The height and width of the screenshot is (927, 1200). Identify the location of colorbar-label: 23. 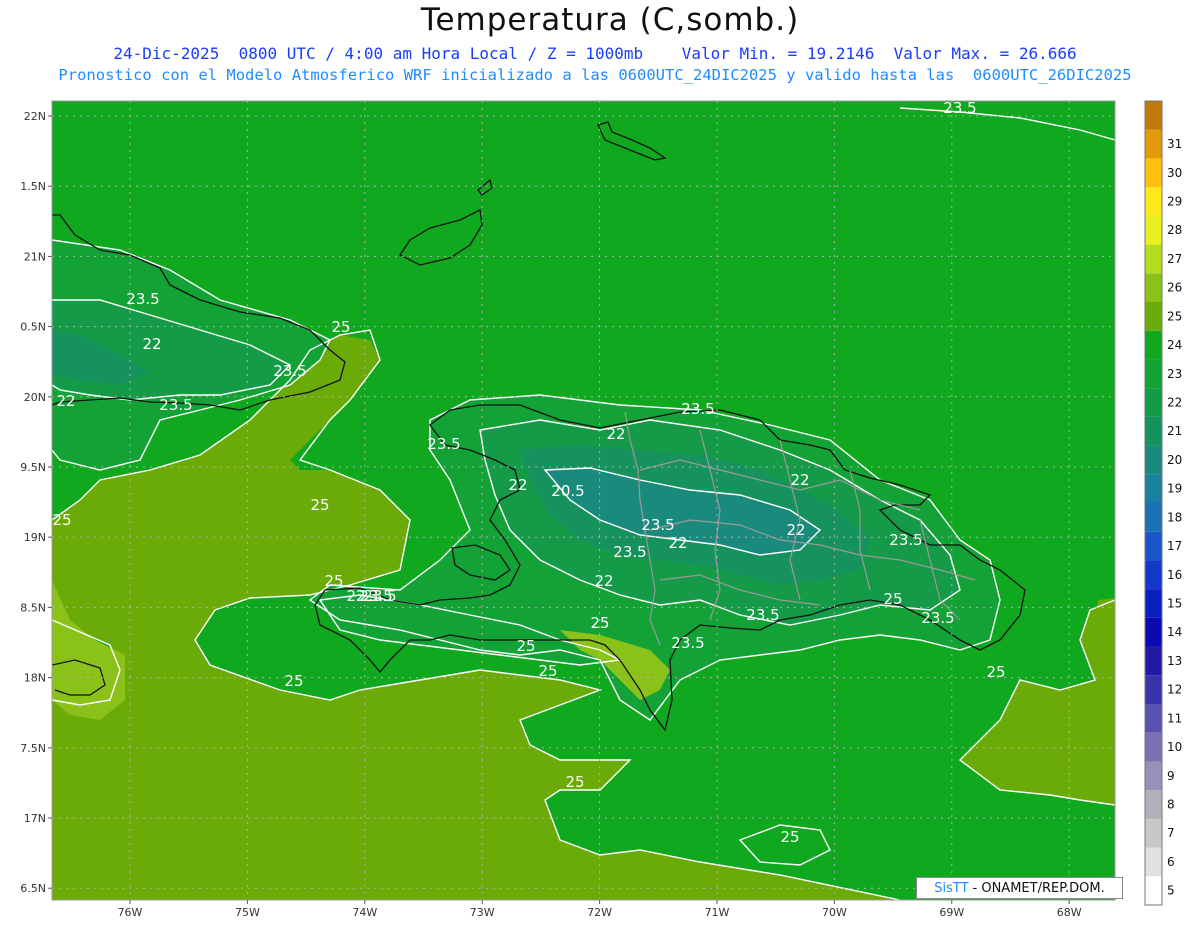
(1174, 374).